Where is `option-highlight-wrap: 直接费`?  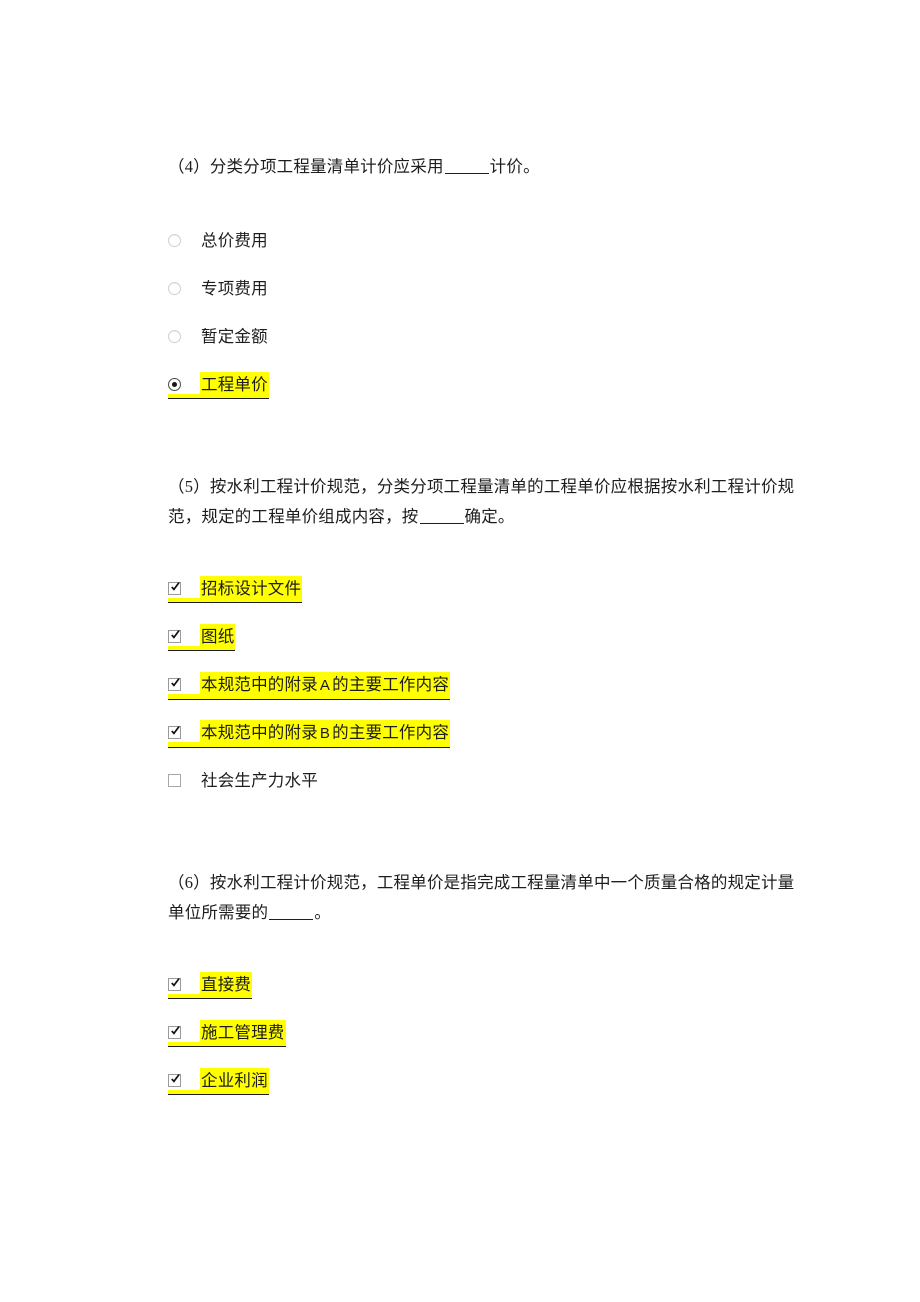
option-highlight-wrap: 直接费 is located at coordinates (210, 985).